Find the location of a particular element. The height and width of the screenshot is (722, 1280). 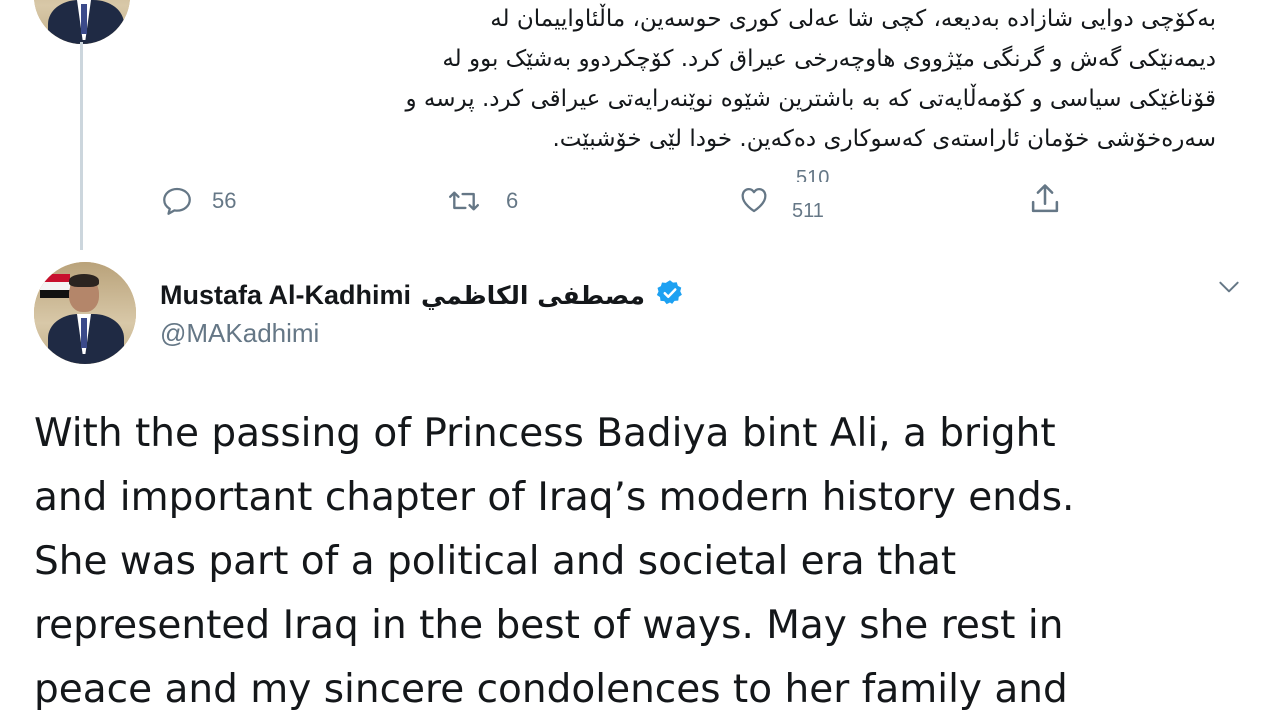

retweet-button: 6 is located at coordinates (482, 201).